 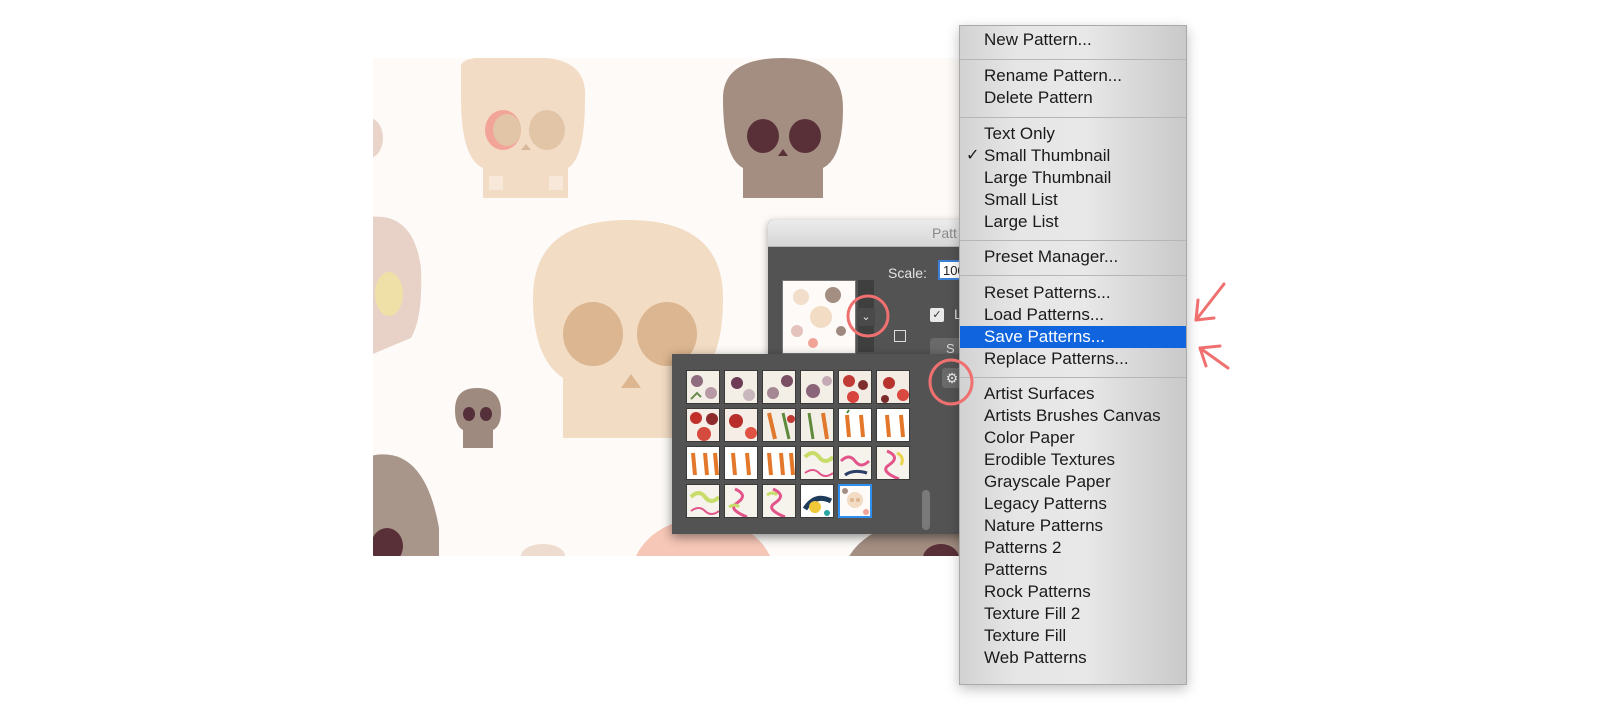 I want to click on pattern-grid, so click(x=801, y=444).